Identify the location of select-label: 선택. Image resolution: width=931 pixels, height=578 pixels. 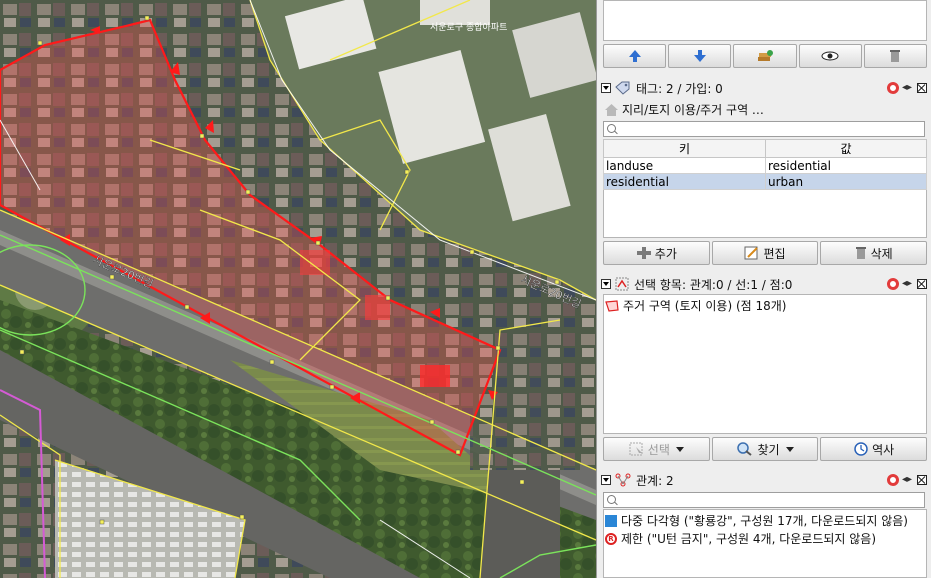
(658, 449).